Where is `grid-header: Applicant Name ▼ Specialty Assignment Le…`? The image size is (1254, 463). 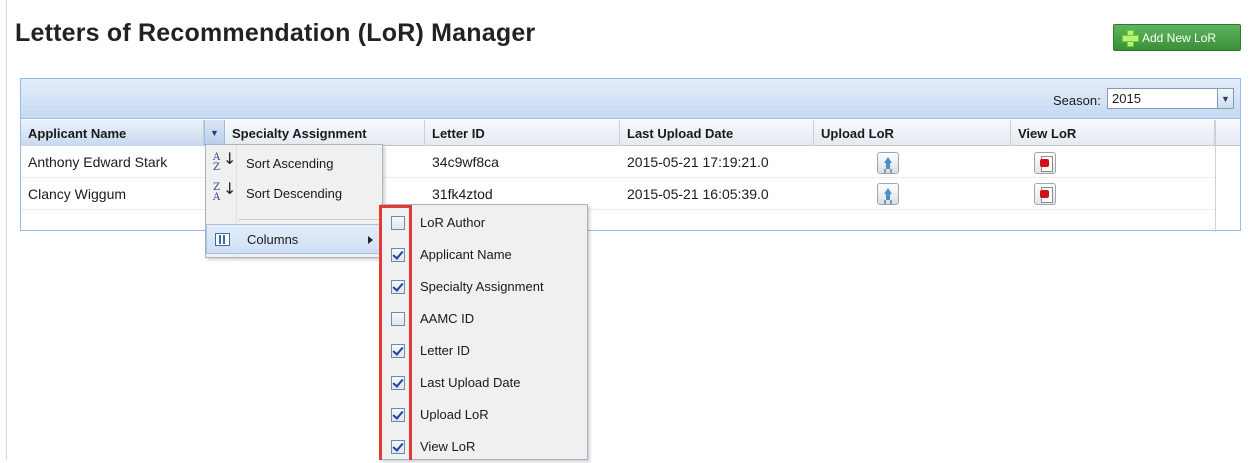
grid-header: Applicant Name ▼ Specialty Assignment Le… is located at coordinates (630, 133).